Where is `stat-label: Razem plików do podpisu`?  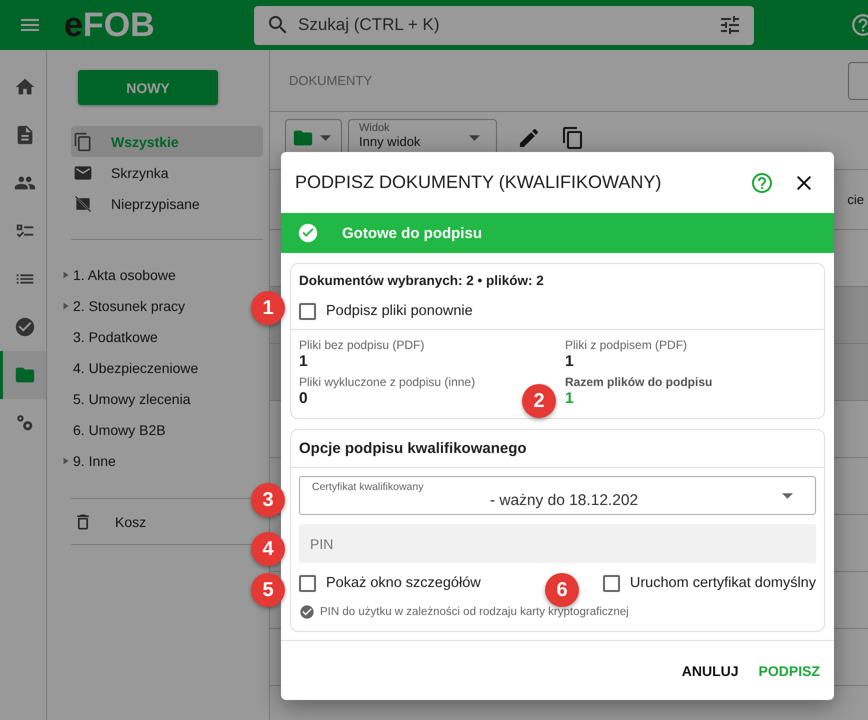 stat-label: Razem plików do podpisu is located at coordinates (638, 382).